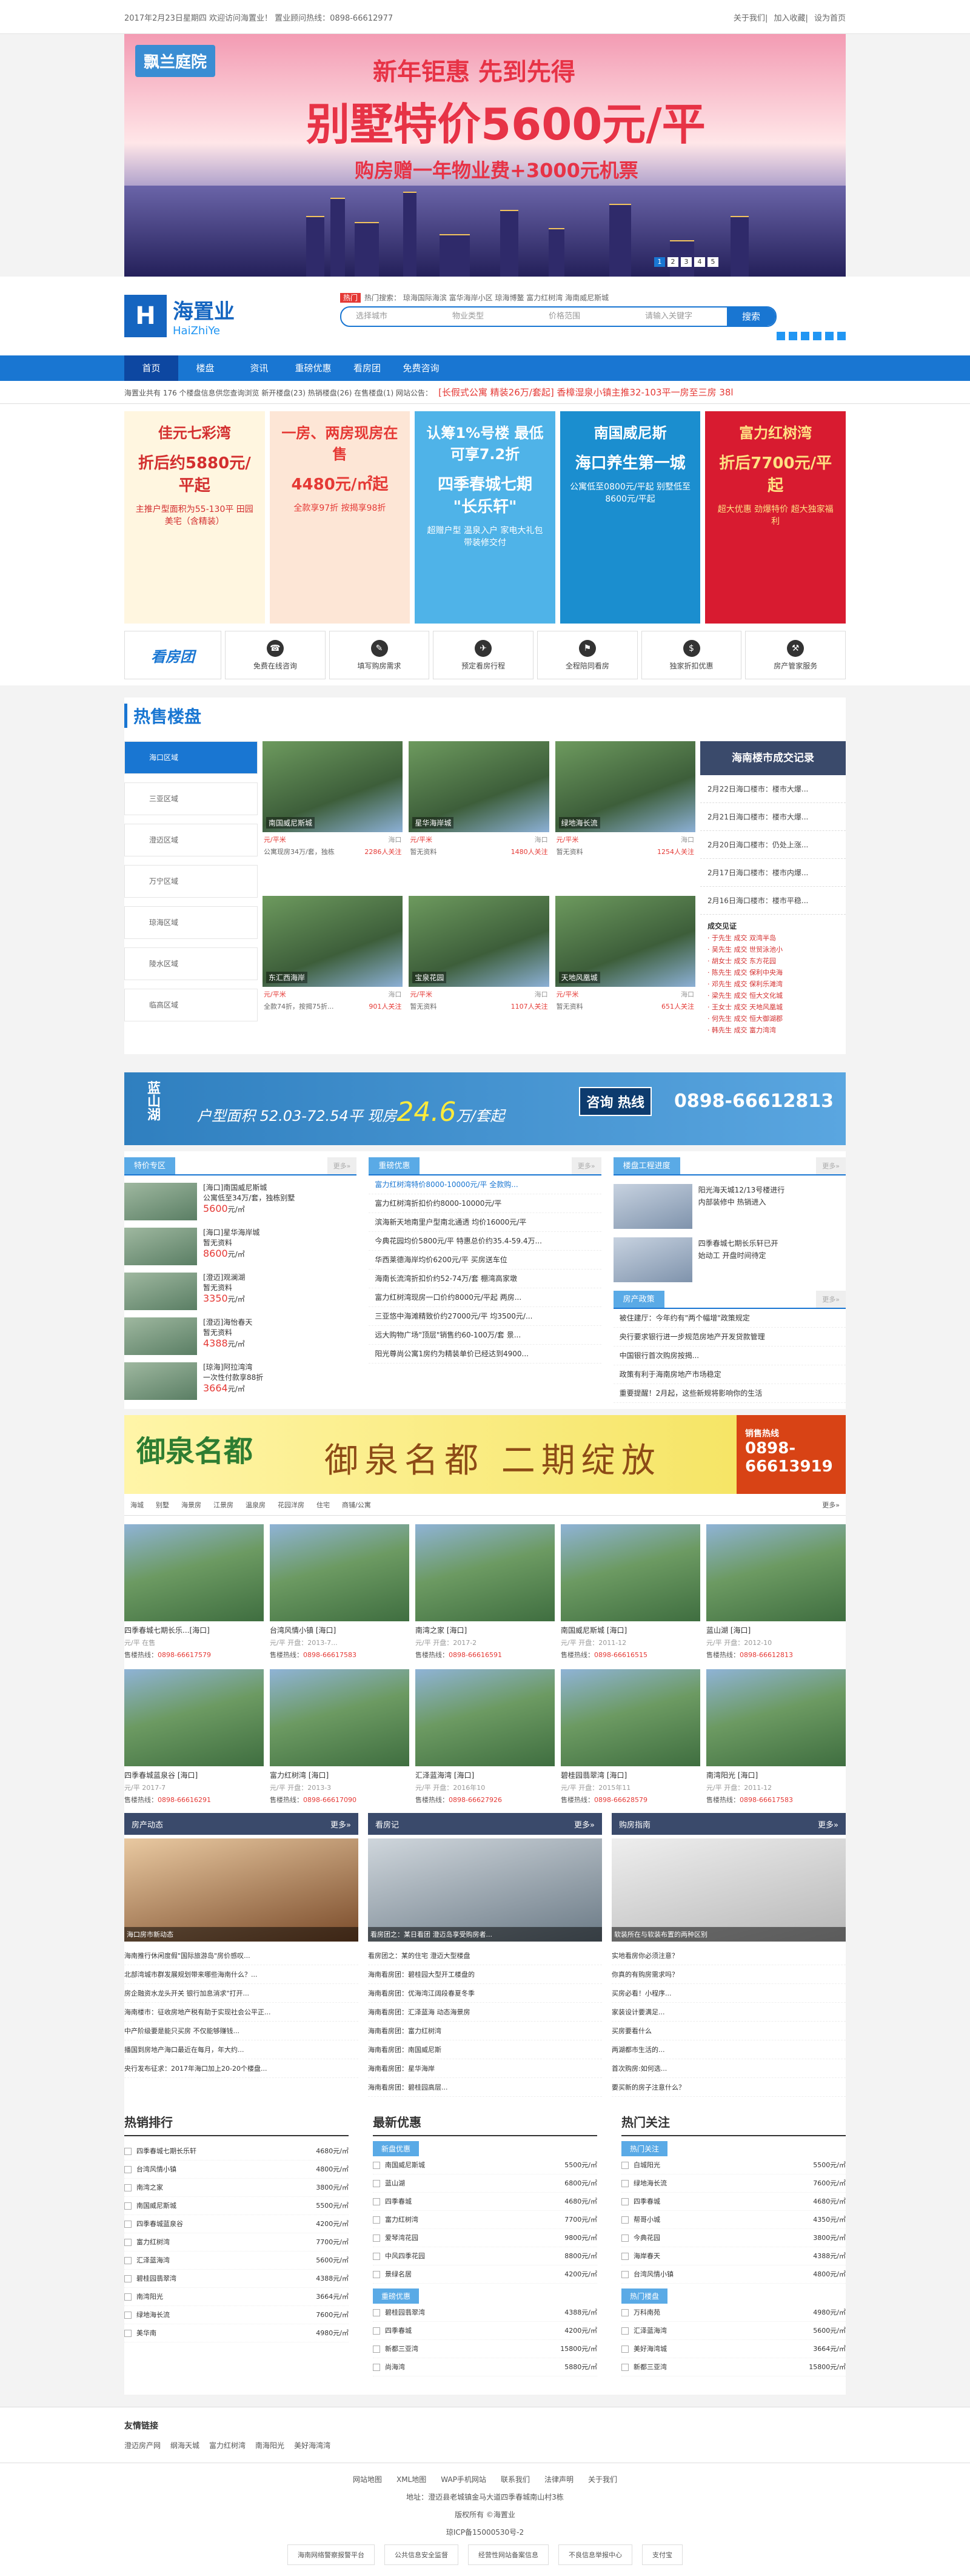 This screenshot has height=2576, width=970. Describe the element at coordinates (236, 2315) in the screenshot. I see `rank-item: 绿地海长流 7600元/㎡` at that location.